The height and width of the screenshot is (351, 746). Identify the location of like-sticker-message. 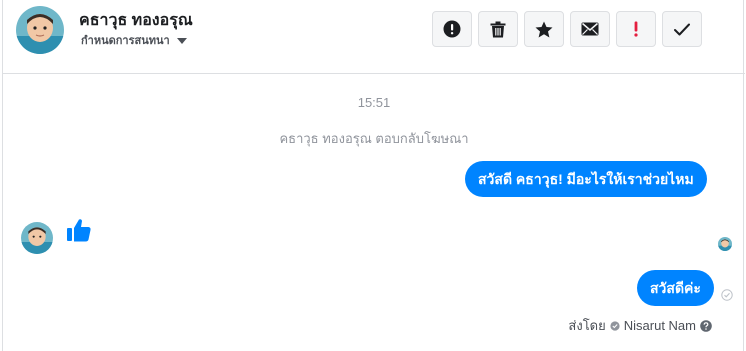
(79, 232).